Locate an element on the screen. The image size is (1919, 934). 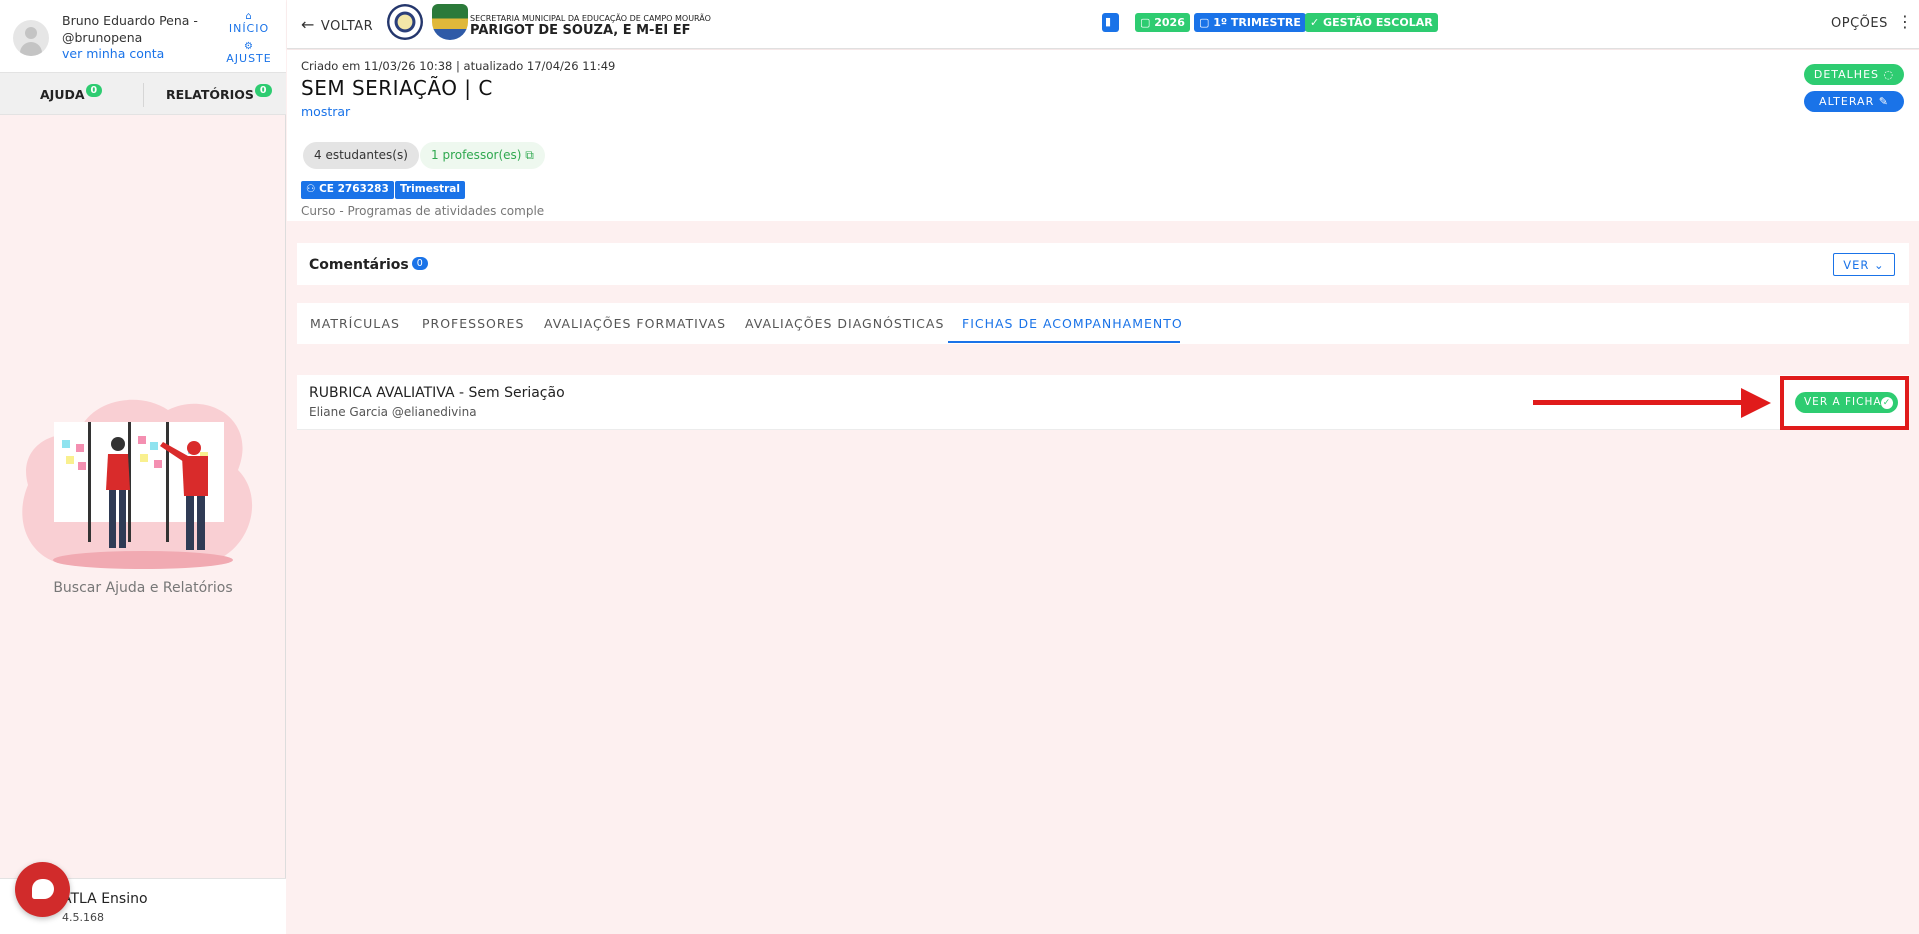
bar-chart-icon: ▮ is located at coordinates (1108, 21).